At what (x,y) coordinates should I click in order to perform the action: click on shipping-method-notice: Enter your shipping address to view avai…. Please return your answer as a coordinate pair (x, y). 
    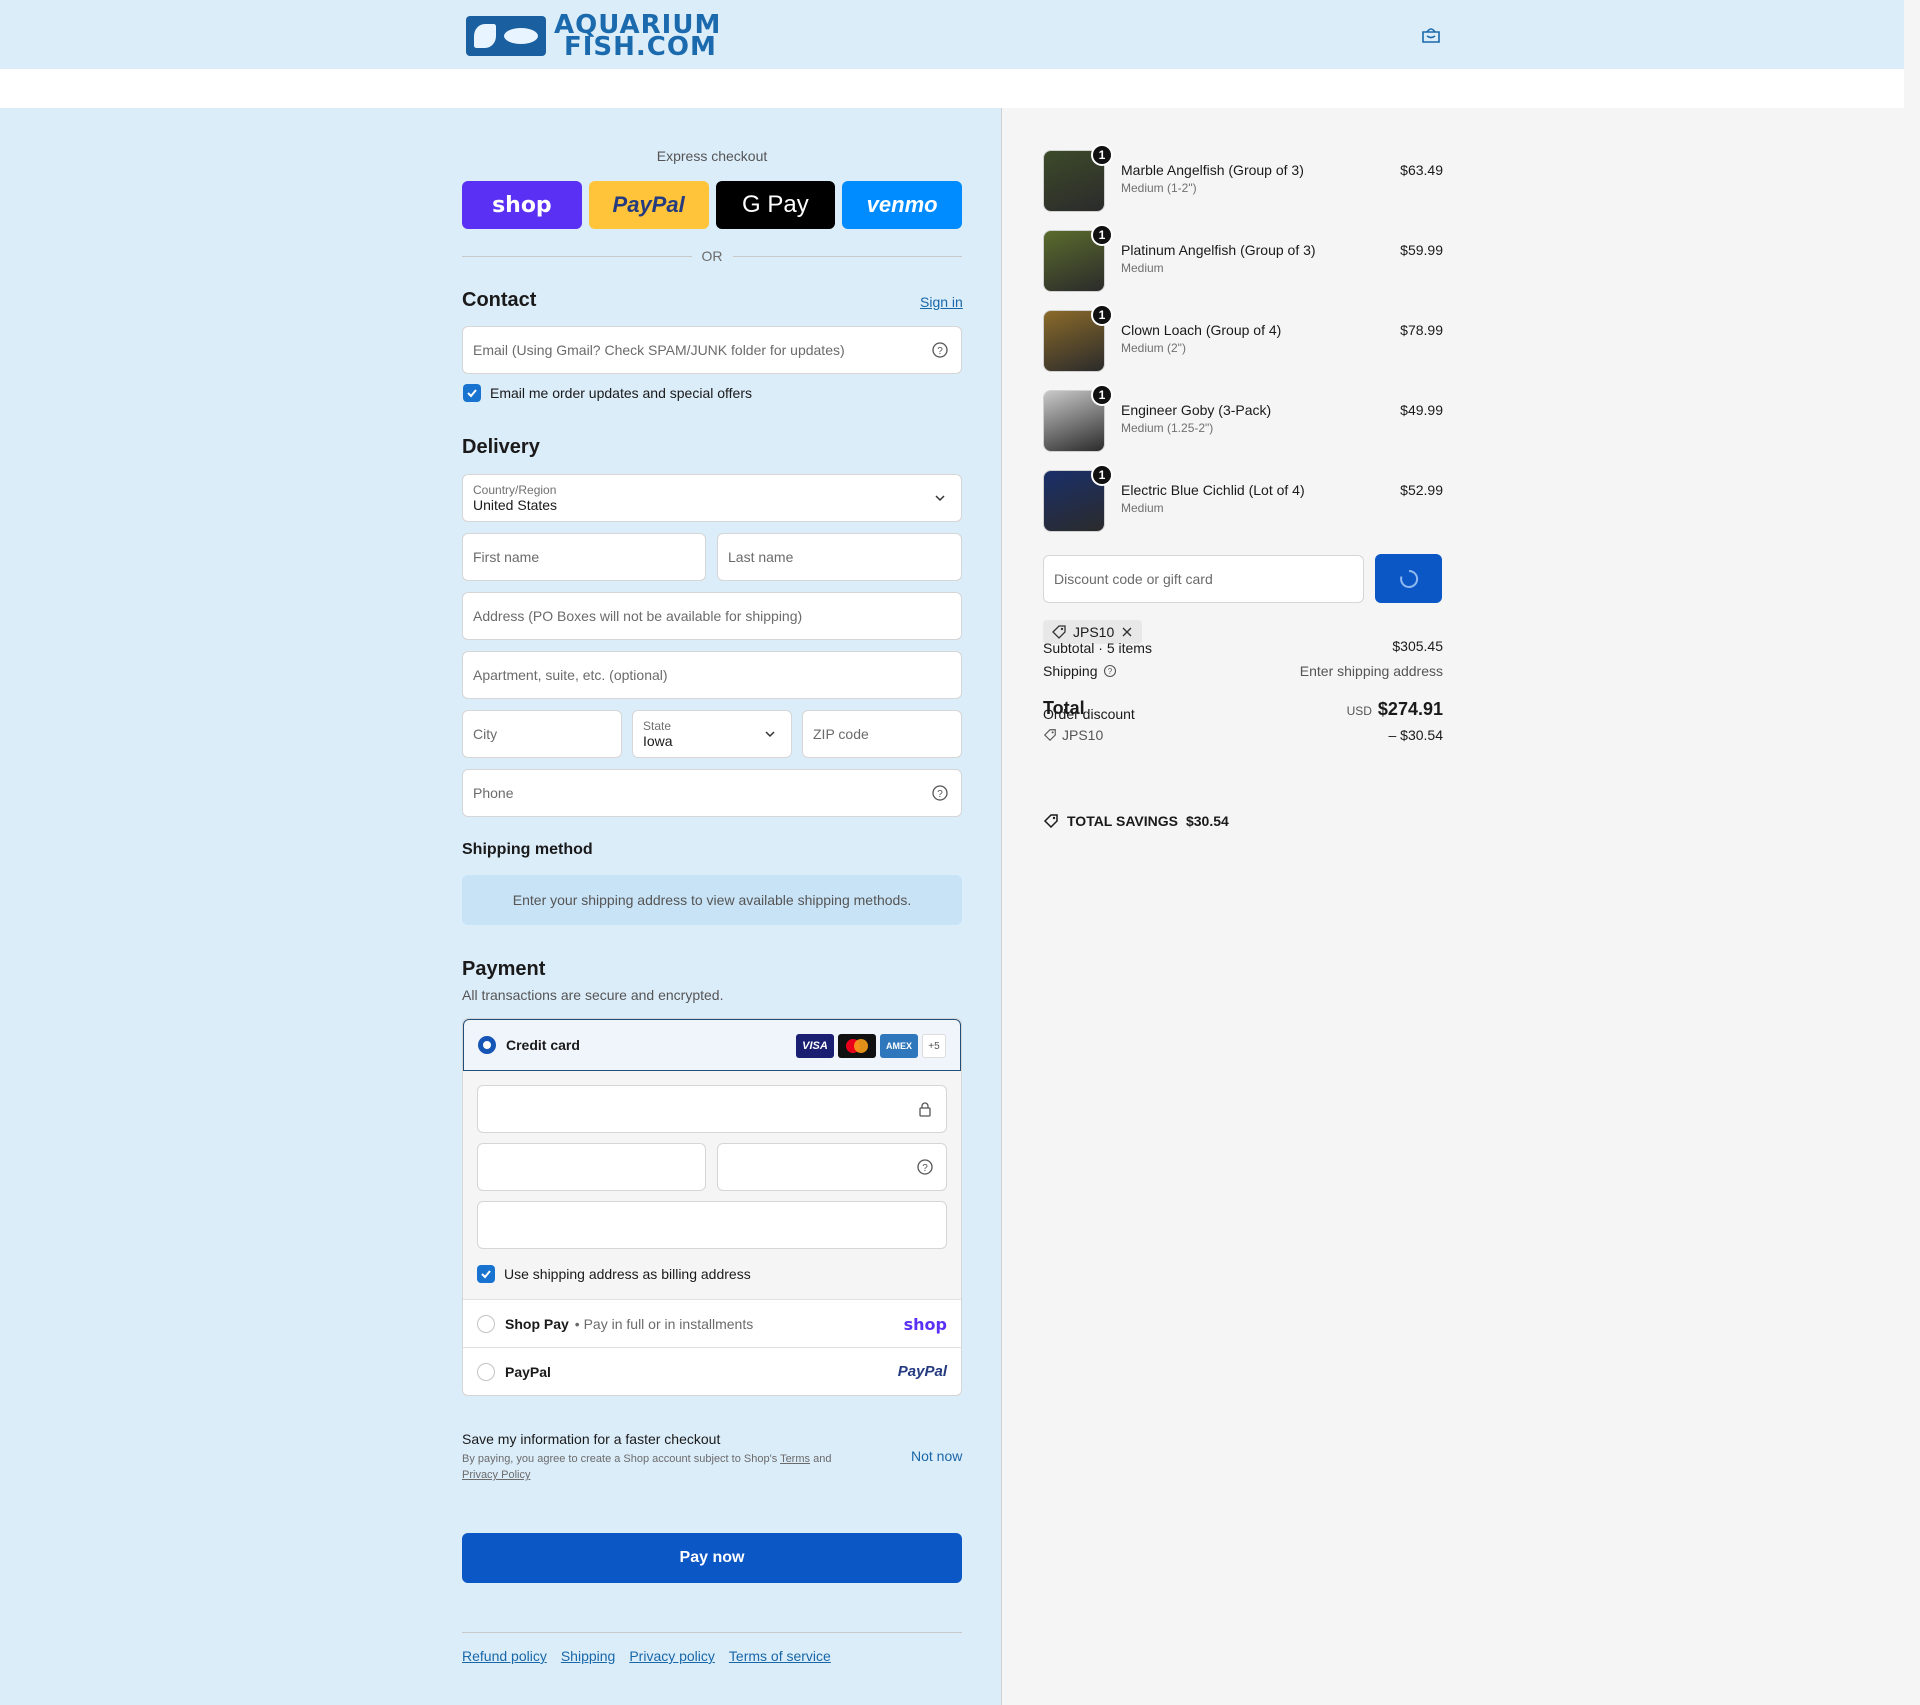
    Looking at the image, I should click on (712, 900).